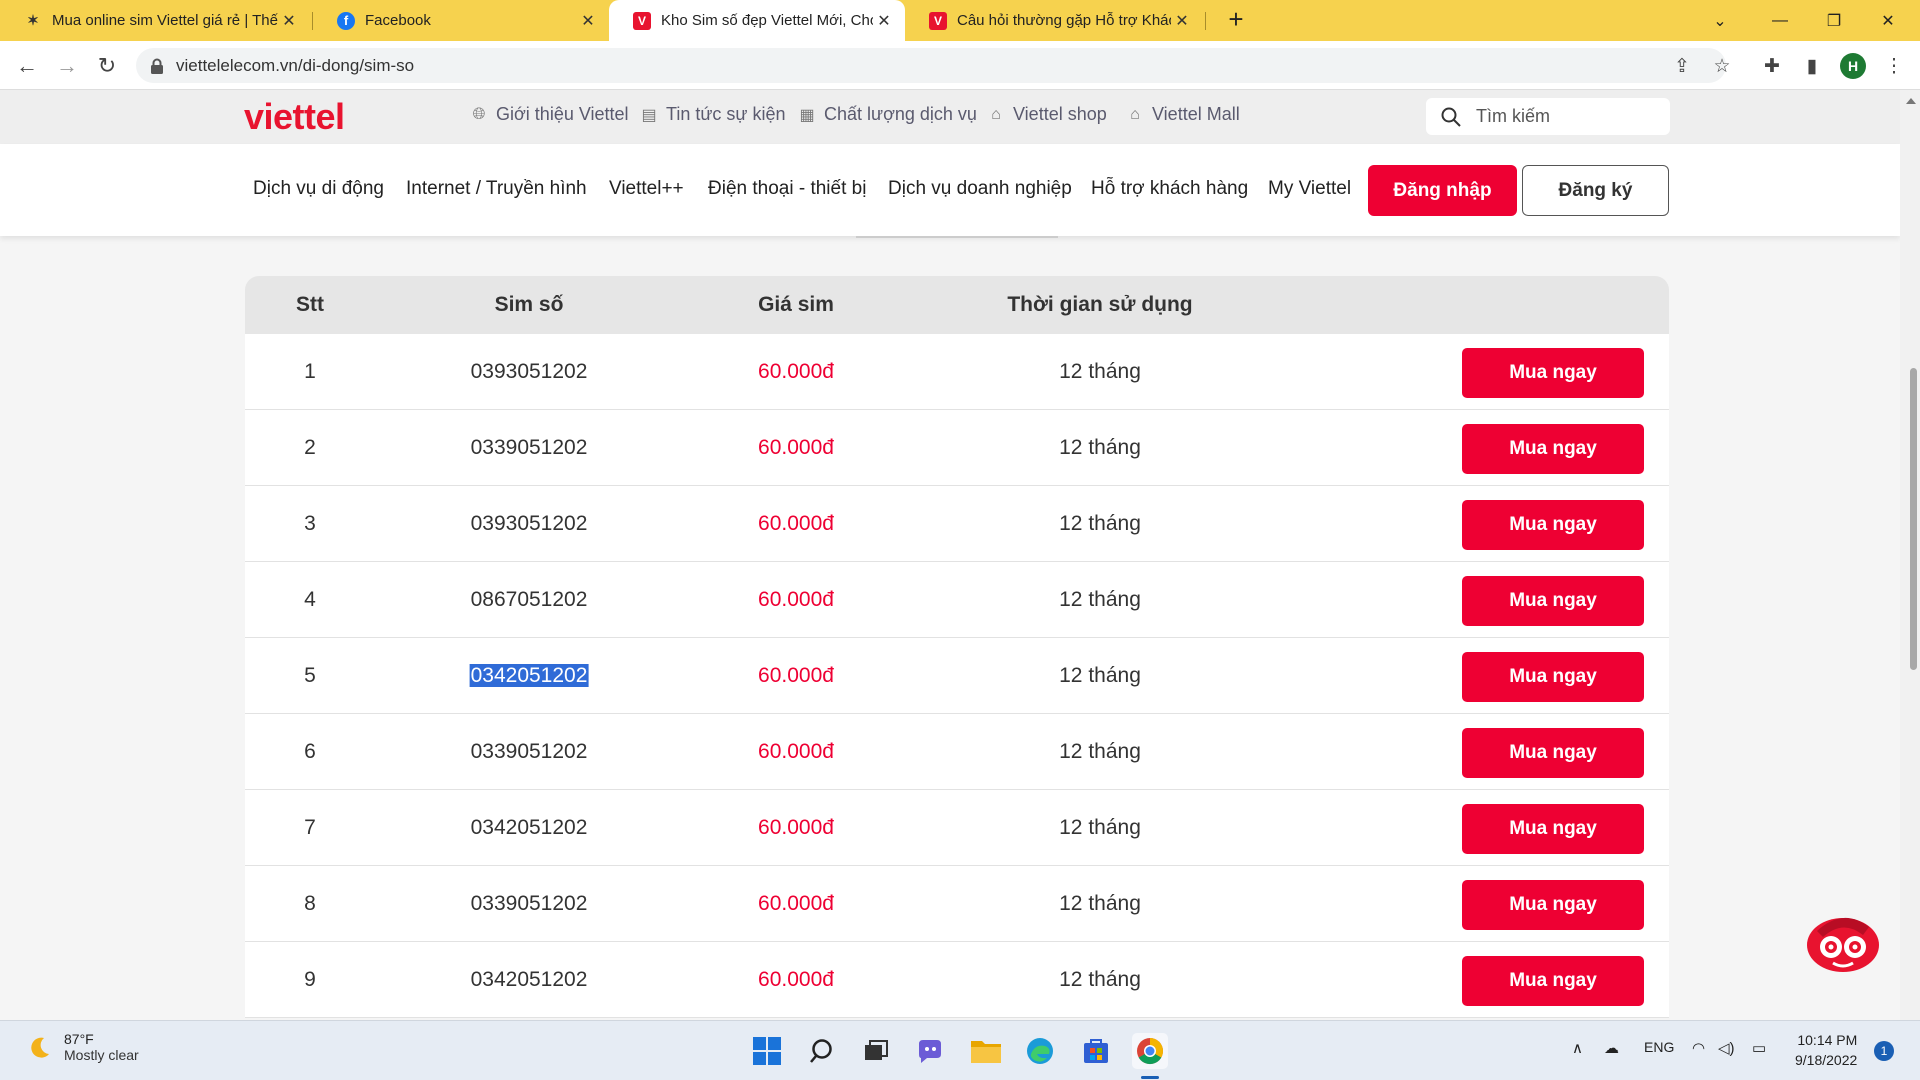  What do you see at coordinates (67, 66) in the screenshot?
I see `forward-arrow-icon: →` at bounding box center [67, 66].